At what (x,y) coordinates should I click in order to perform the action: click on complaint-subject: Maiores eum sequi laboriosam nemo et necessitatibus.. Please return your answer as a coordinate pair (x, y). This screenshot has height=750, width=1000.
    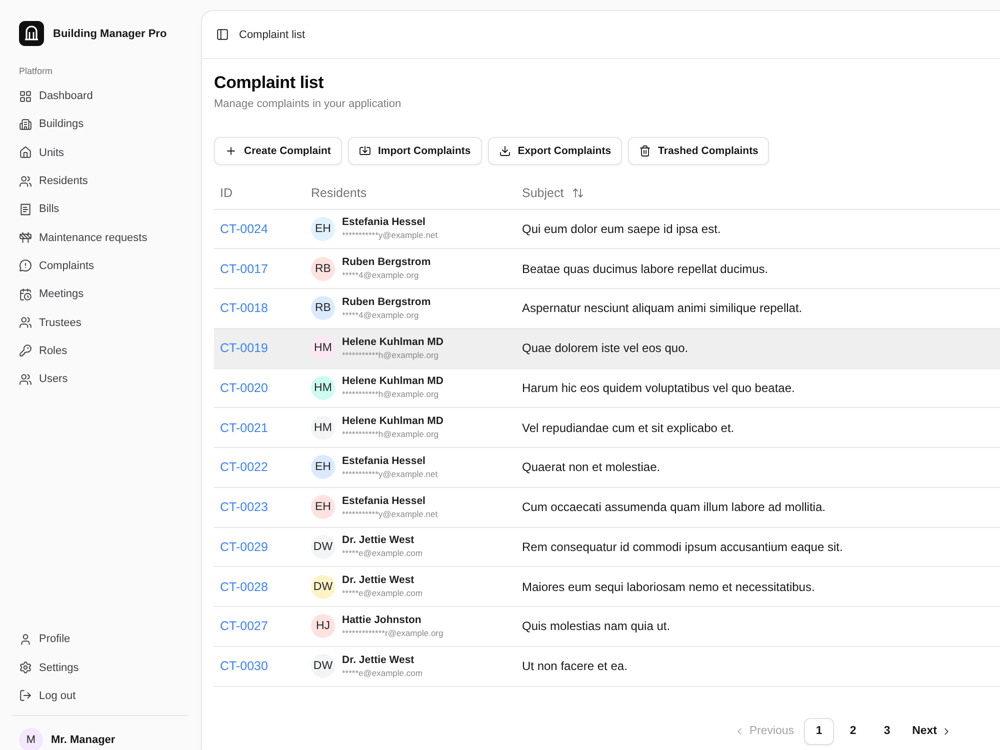
    Looking at the image, I should click on (668, 587).